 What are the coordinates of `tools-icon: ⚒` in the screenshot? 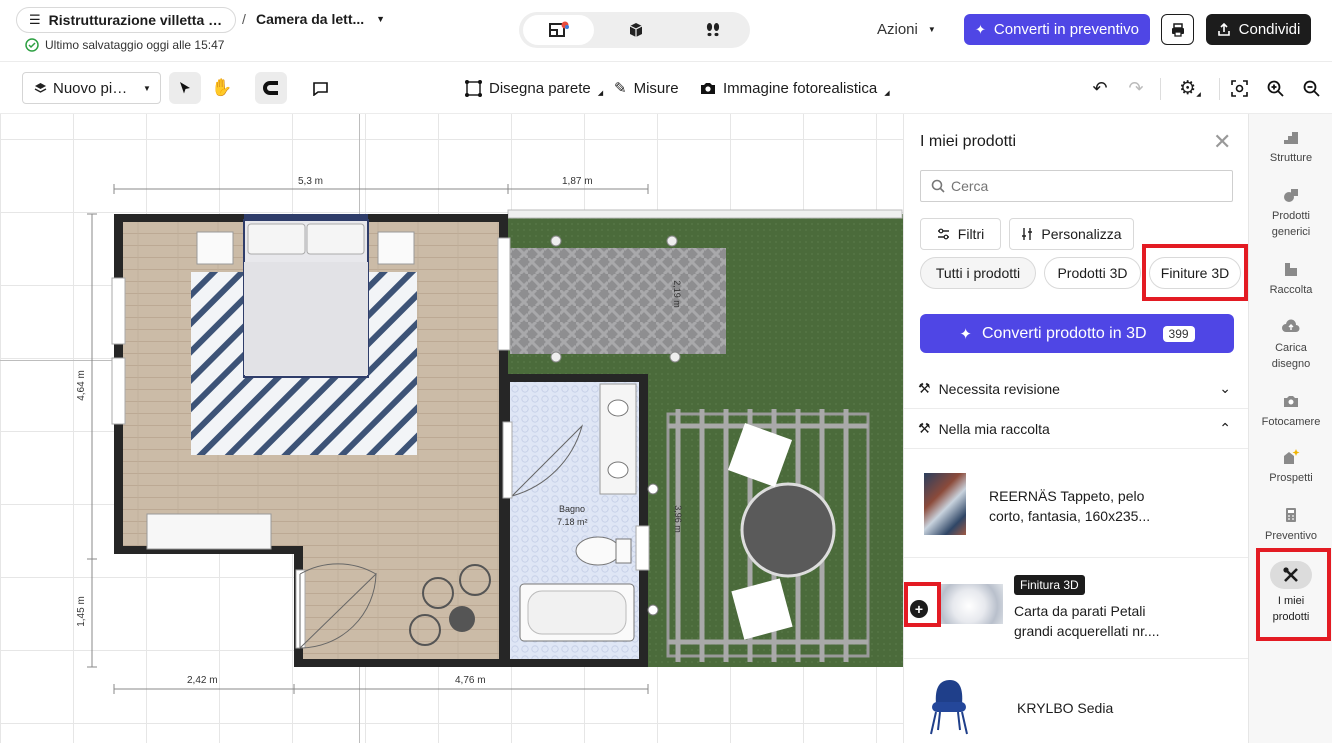 It's located at (924, 388).